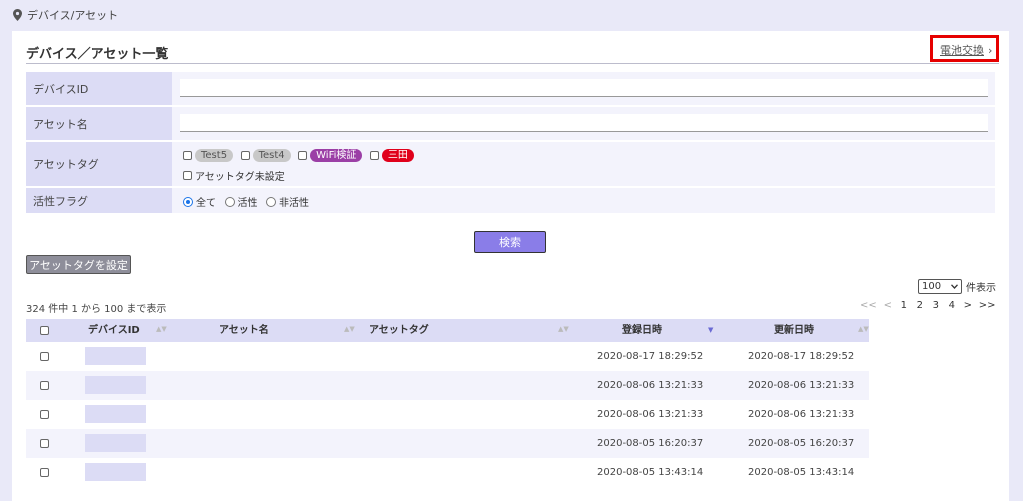  What do you see at coordinates (584, 123) in the screenshot?
I see `asset-name-input` at bounding box center [584, 123].